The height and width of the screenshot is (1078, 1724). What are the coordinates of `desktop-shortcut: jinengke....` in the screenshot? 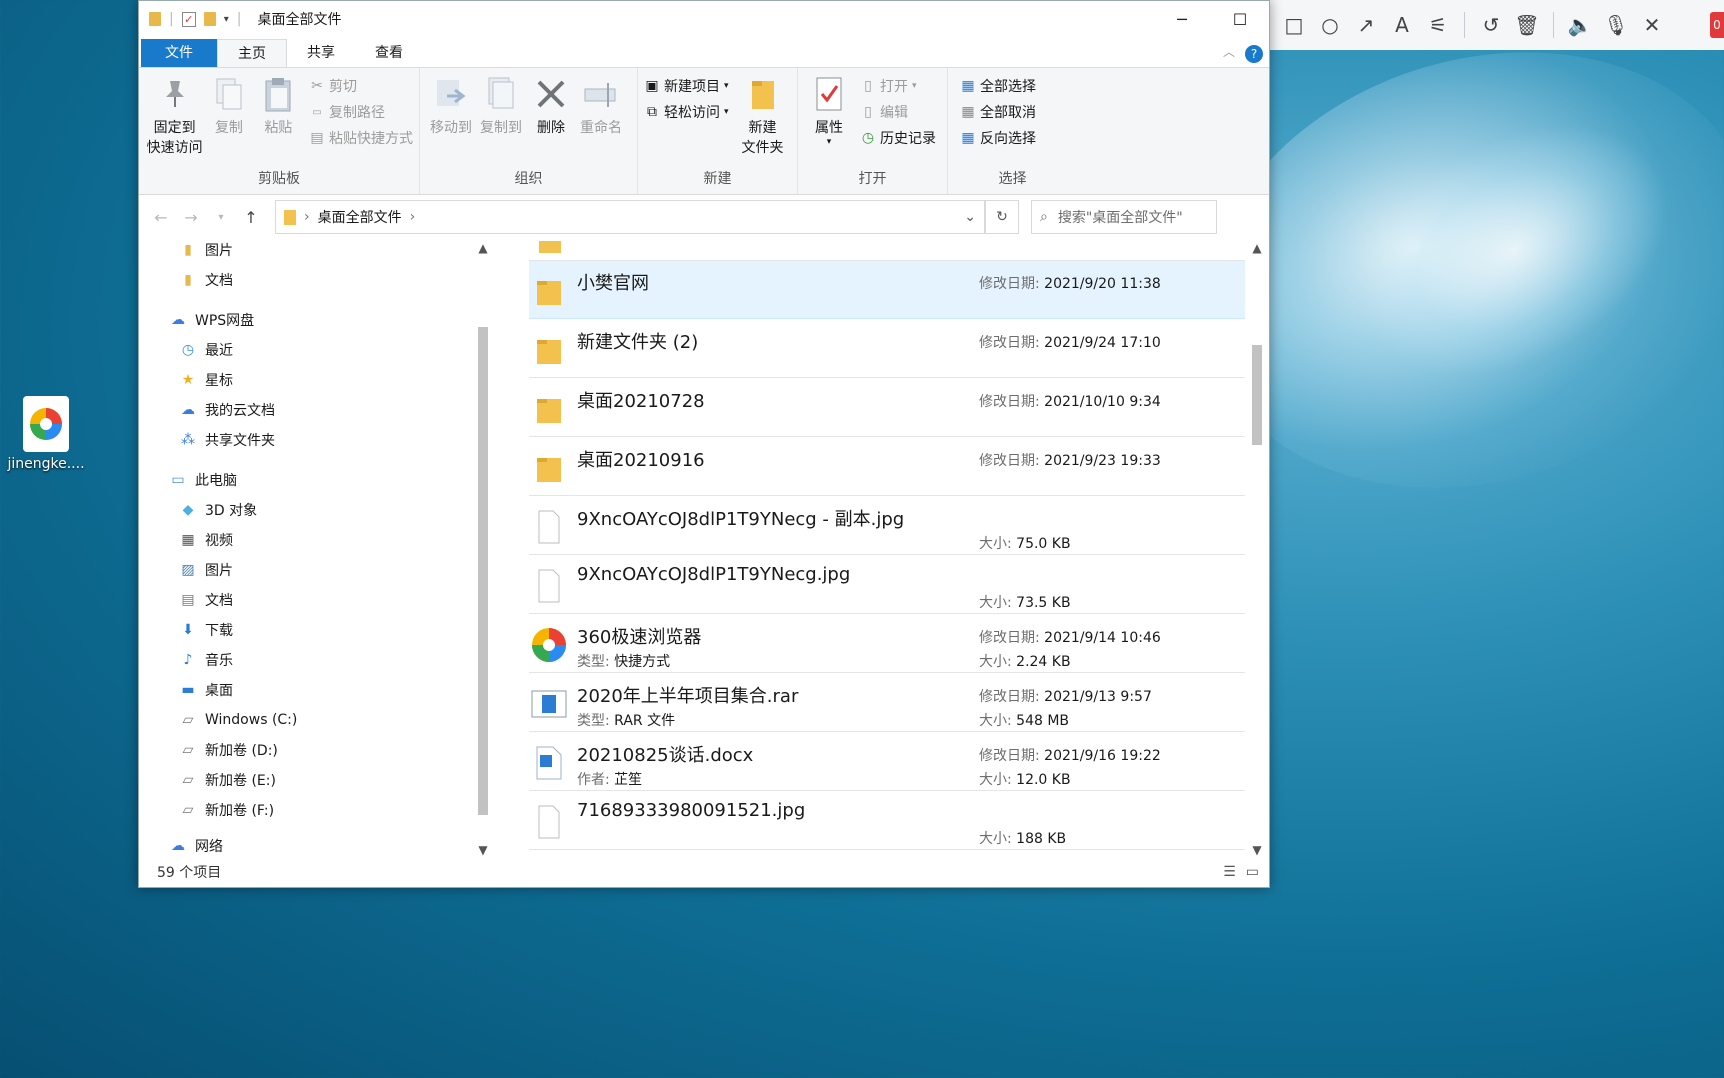 It's located at (46, 434).